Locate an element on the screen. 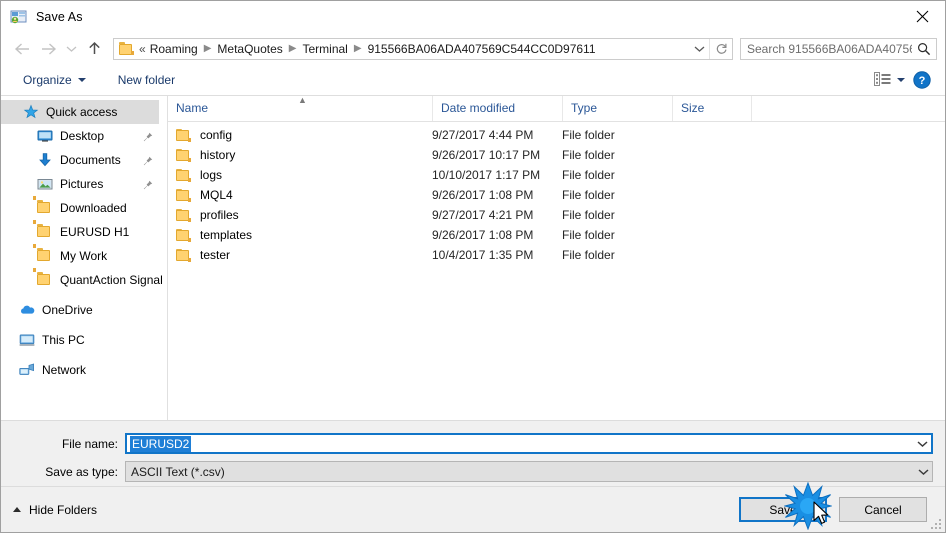 This screenshot has height=533, width=946. file-name-label: File name: is located at coordinates (89, 443).